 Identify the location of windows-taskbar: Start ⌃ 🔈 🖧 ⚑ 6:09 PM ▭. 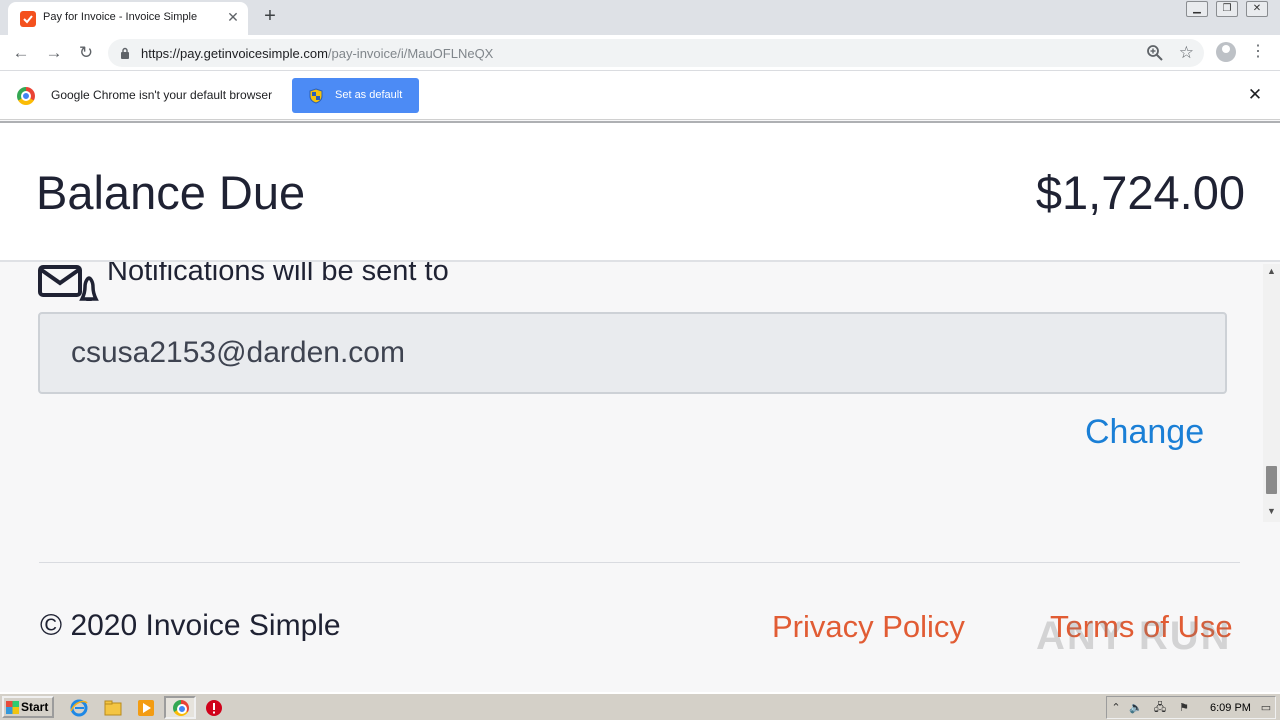
(640, 706).